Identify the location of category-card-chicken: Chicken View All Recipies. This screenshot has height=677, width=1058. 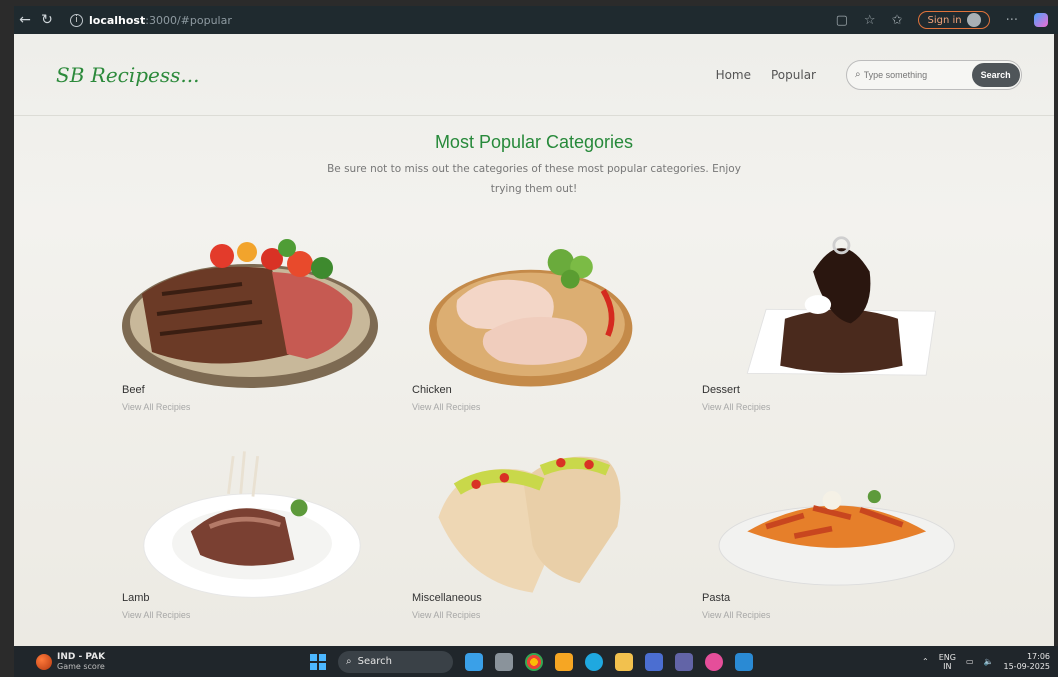
(542, 339).